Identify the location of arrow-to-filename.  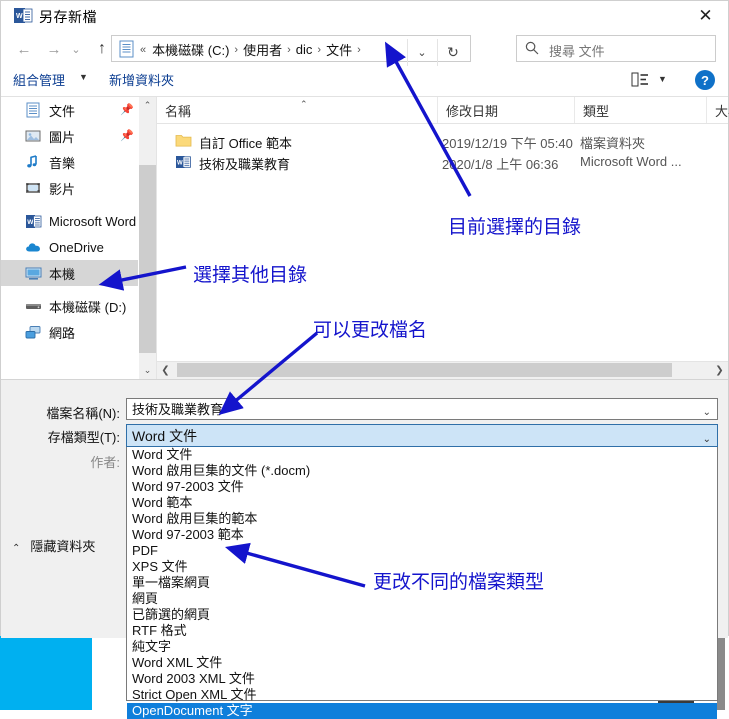
(268, 373).